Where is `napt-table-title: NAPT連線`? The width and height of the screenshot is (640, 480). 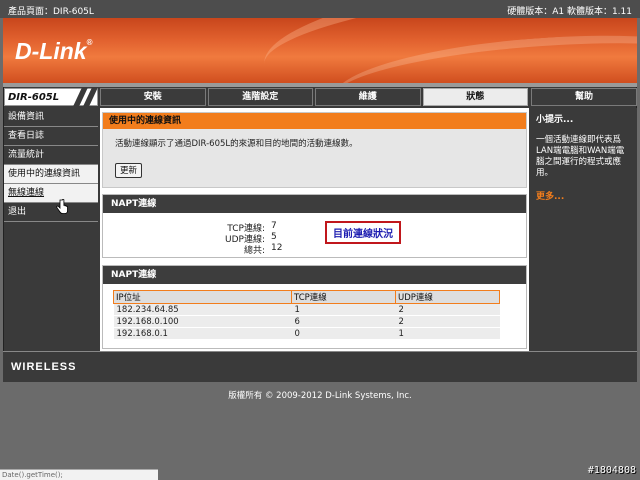 napt-table-title: NAPT連線 is located at coordinates (314, 275).